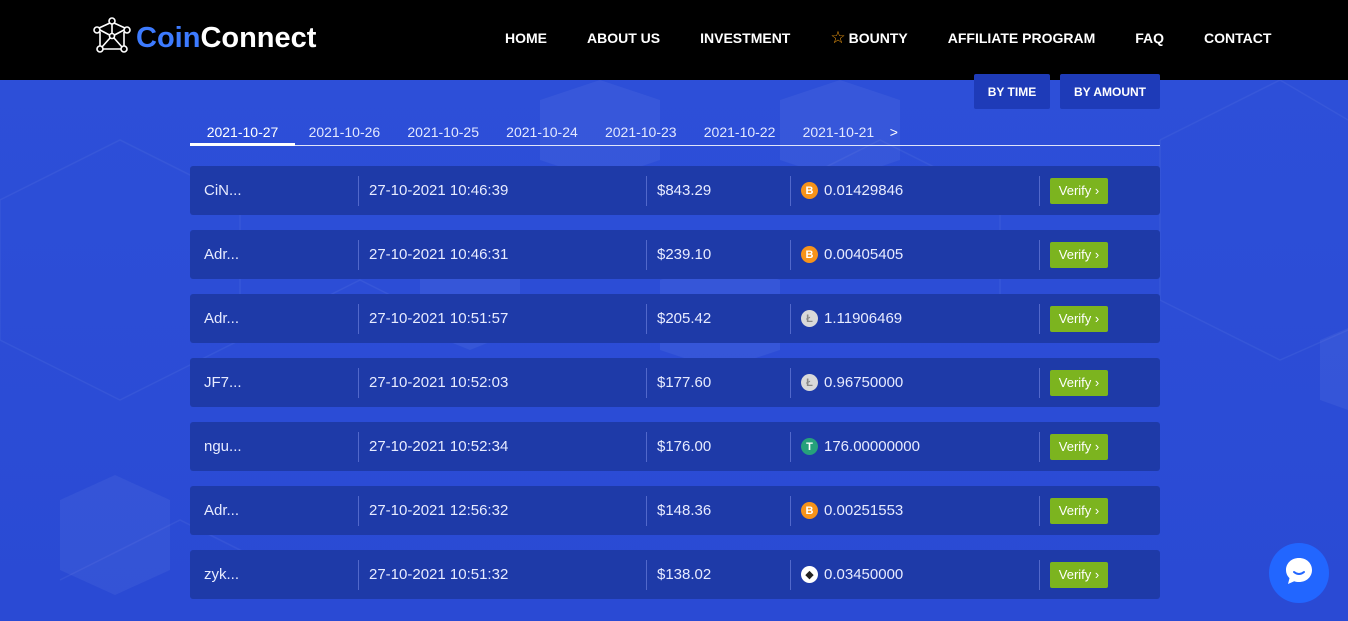 The width and height of the screenshot is (1348, 621). I want to click on tab-date: 2021-10-21, so click(838, 132).